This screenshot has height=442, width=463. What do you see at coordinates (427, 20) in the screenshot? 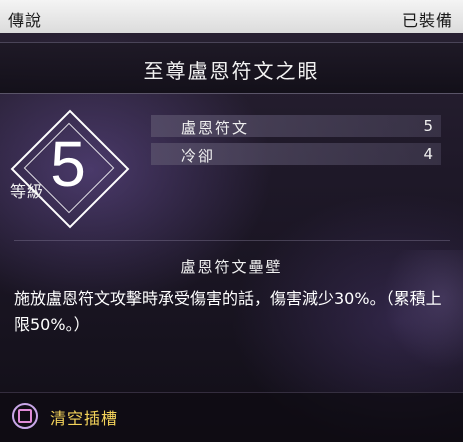
I see `equipped-status: 已裝備` at bounding box center [427, 20].